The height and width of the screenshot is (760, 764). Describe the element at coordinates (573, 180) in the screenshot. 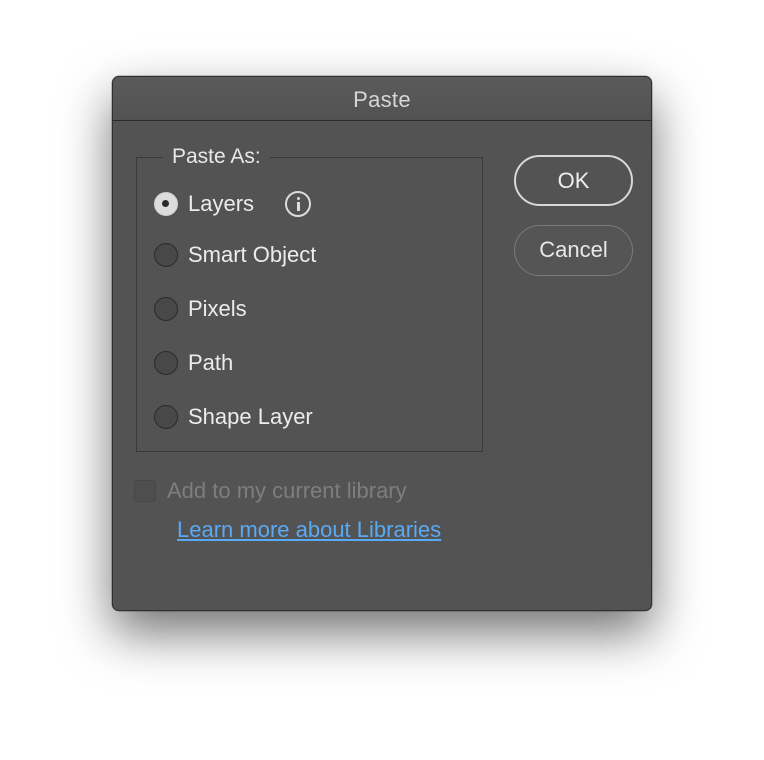

I see `ok-button: OK` at that location.